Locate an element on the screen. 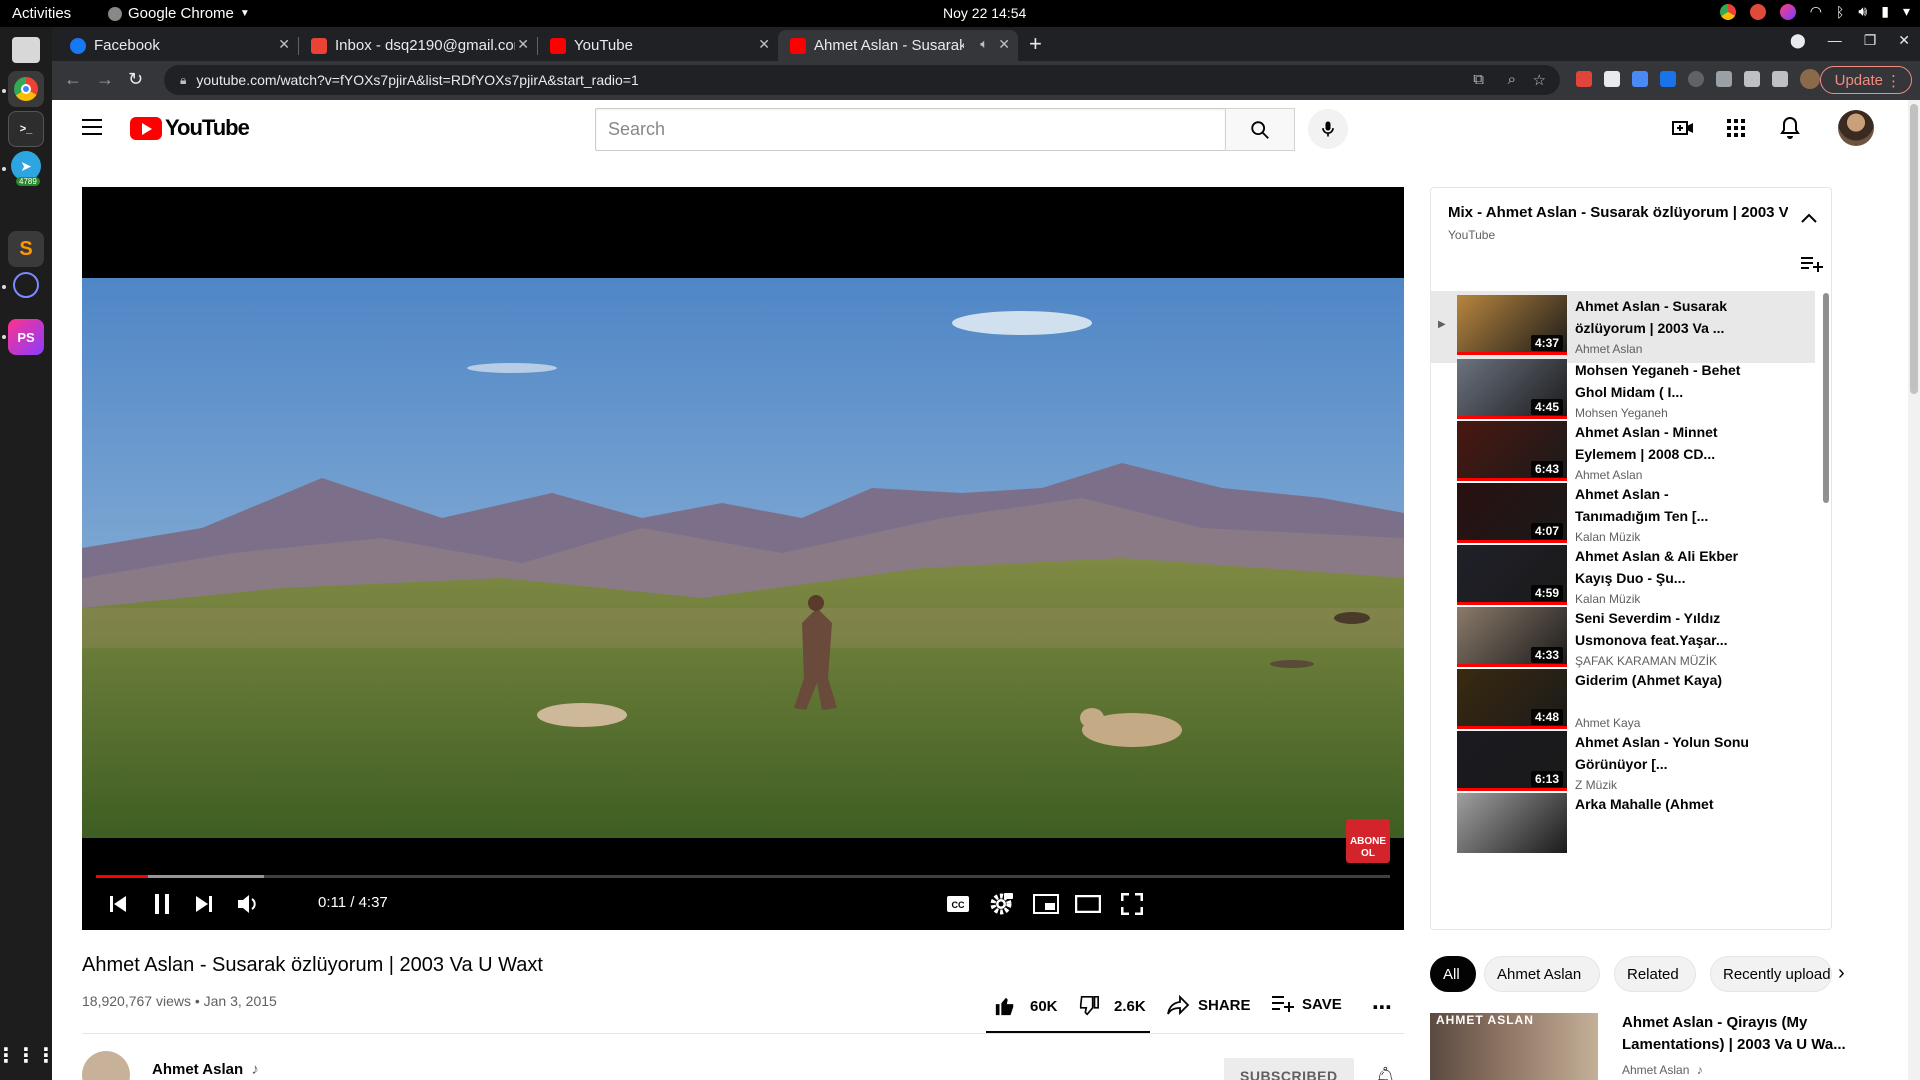 This screenshot has height=1080, width=1920. playlist-item-thumbnail: 4:45 is located at coordinates (1512, 389).